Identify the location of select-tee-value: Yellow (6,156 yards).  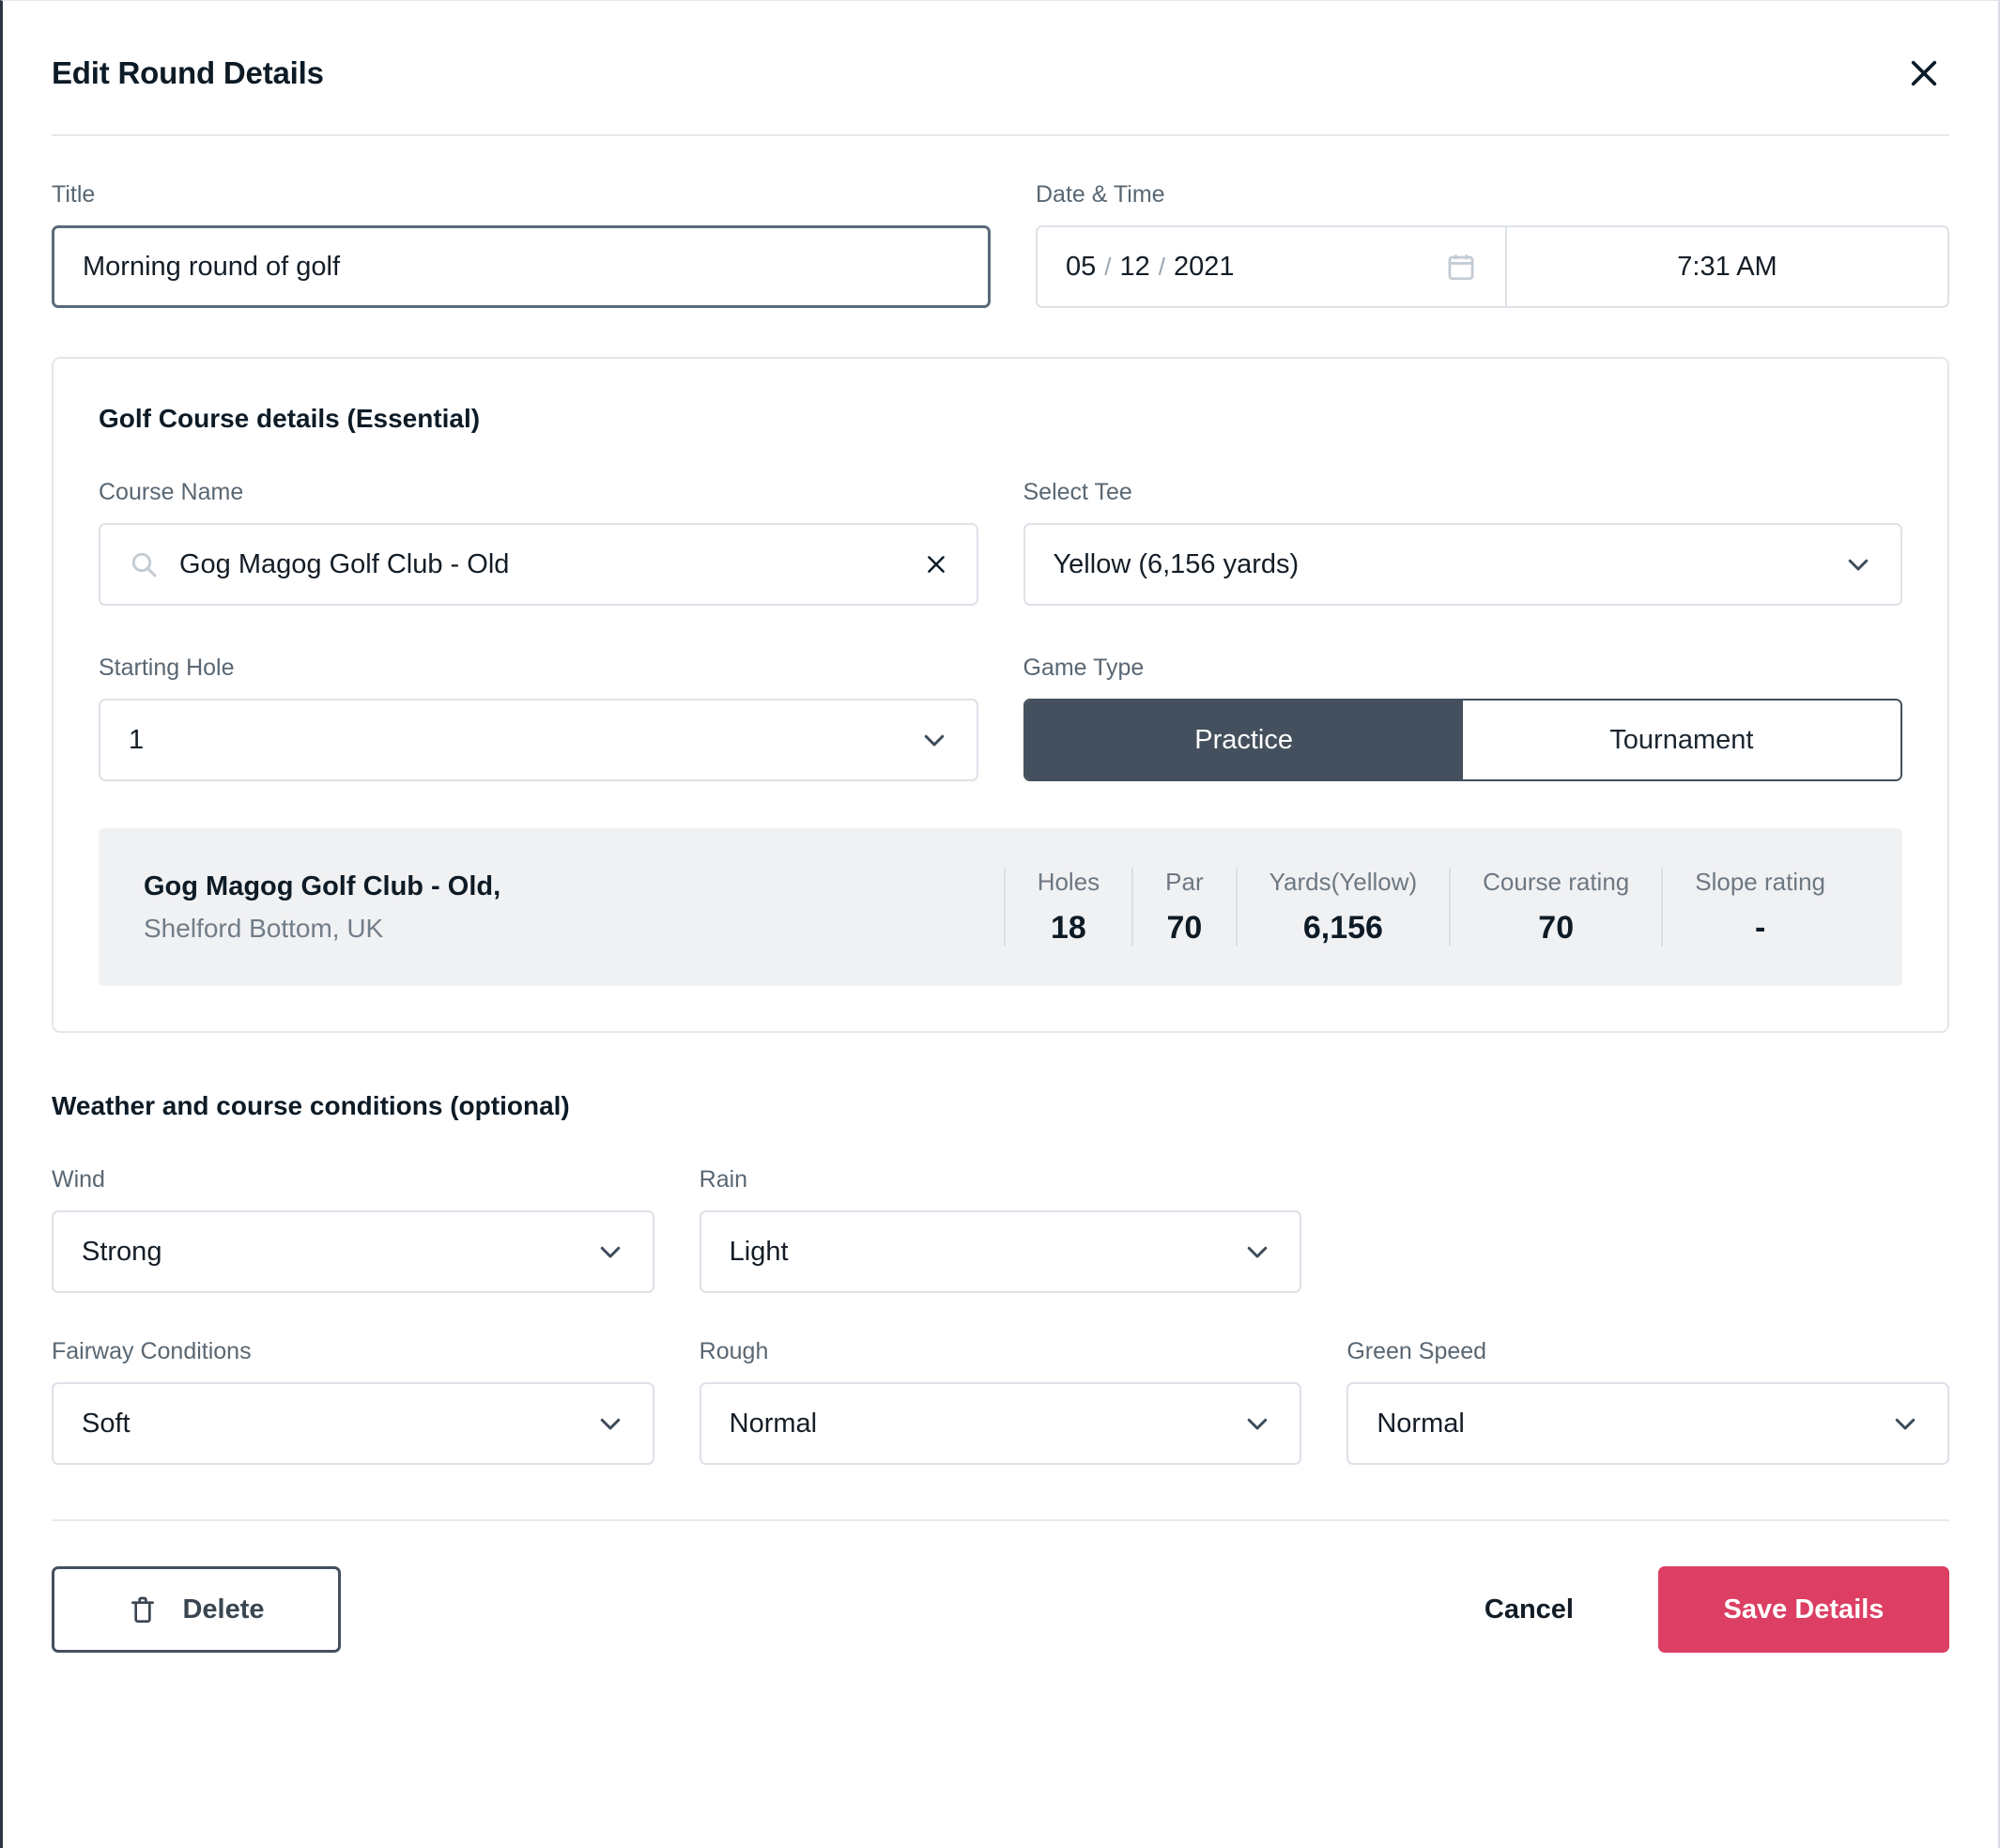
(1176, 563).